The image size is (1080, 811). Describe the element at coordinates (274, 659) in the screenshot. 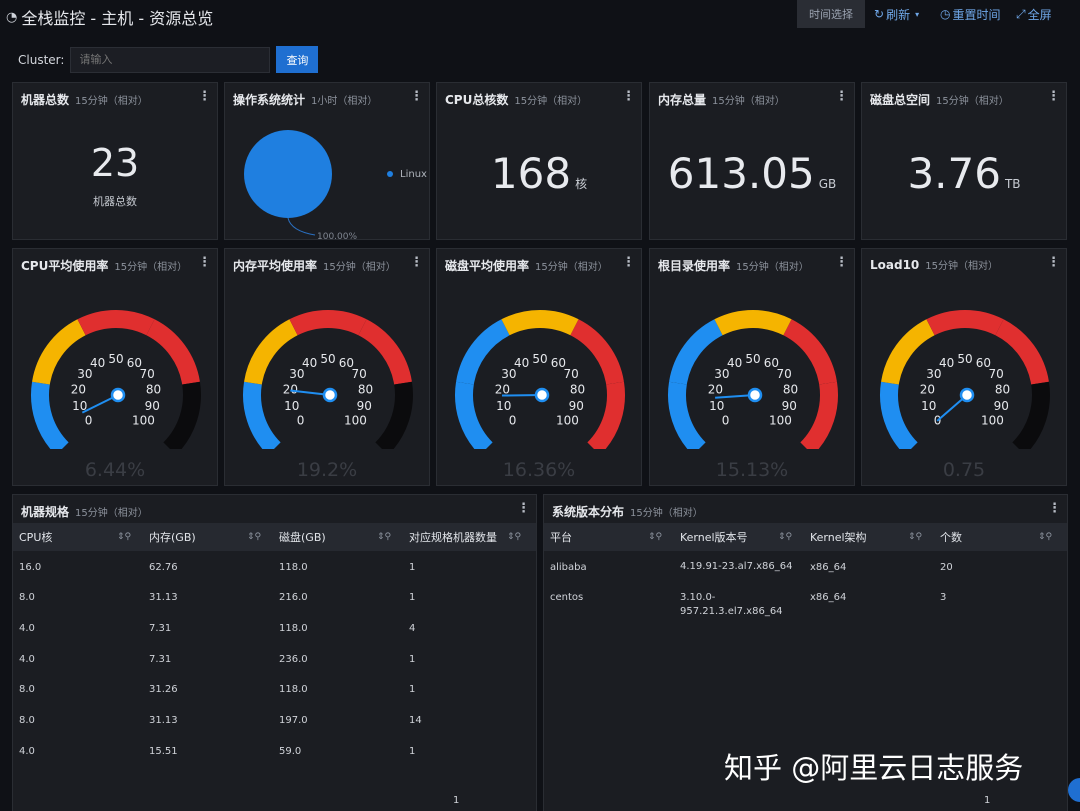

I see `table-row: 4.0 7.31 236.0 1` at that location.